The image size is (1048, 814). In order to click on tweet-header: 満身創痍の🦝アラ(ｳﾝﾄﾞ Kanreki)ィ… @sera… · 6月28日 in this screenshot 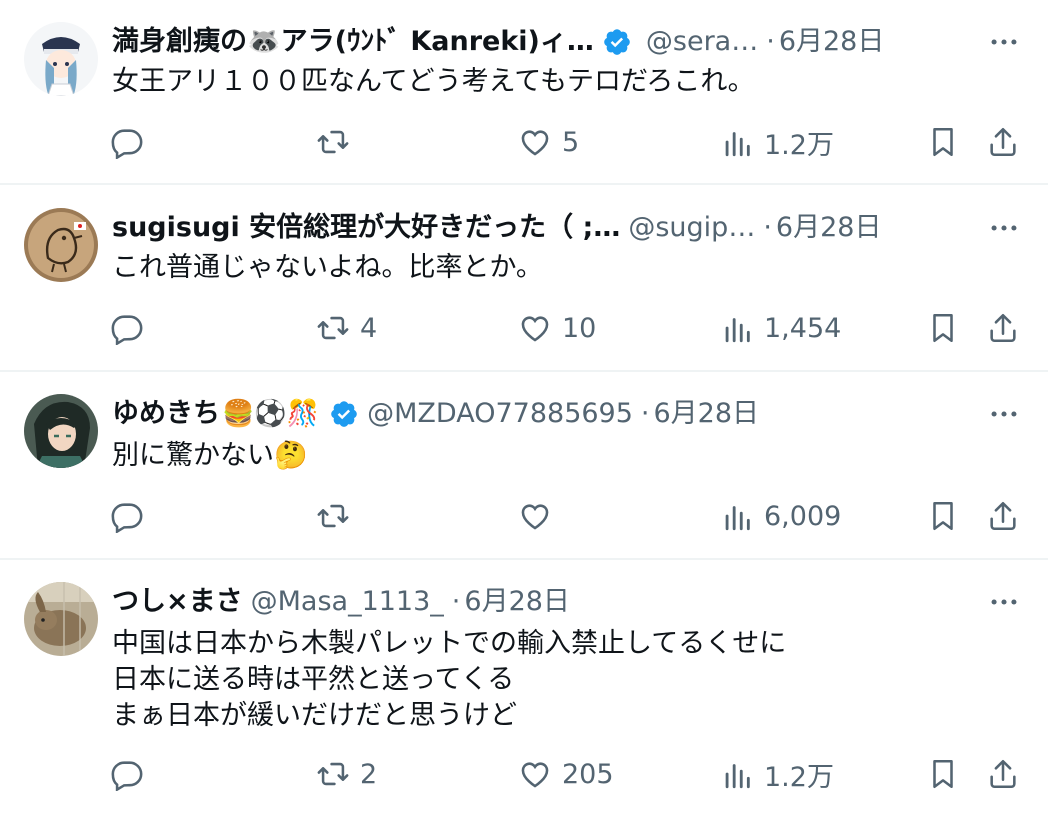, I will do `click(568, 42)`.